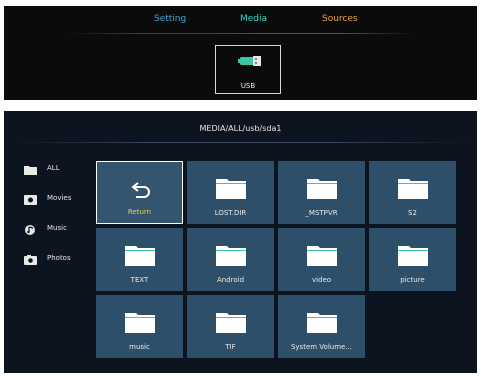 Image resolution: width=481 pixels, height=376 pixels. What do you see at coordinates (30, 260) in the screenshot?
I see `photo-icon` at bounding box center [30, 260].